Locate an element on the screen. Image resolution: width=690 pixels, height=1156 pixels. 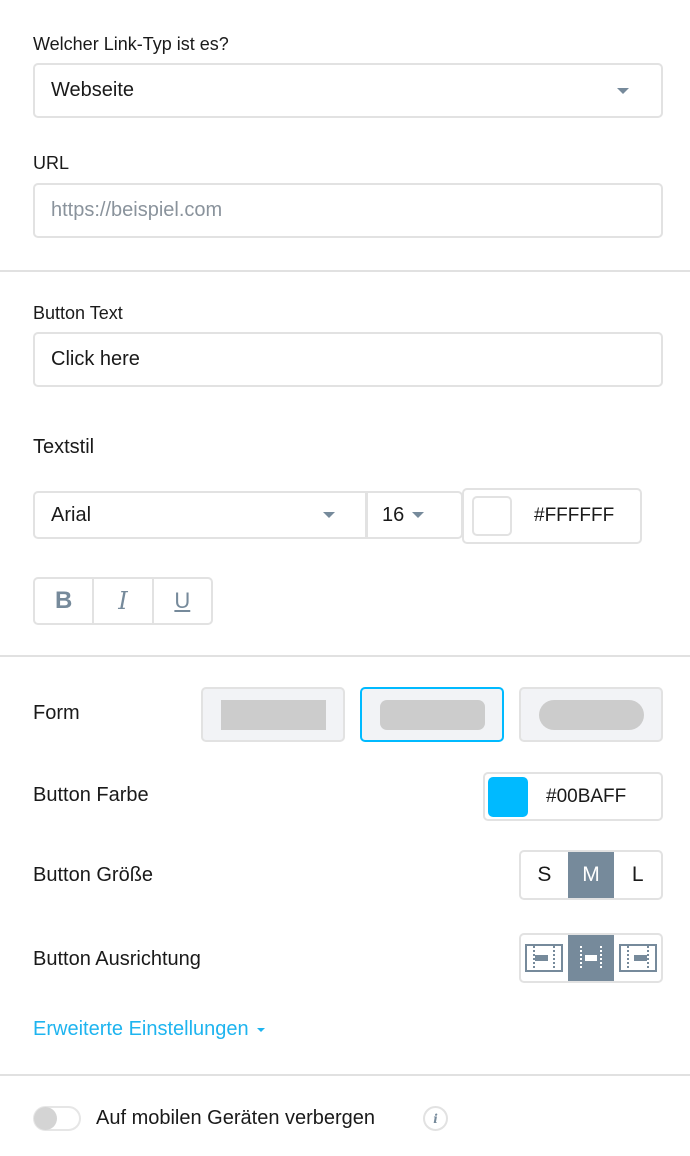
shape-option-pill is located at coordinates (591, 714).